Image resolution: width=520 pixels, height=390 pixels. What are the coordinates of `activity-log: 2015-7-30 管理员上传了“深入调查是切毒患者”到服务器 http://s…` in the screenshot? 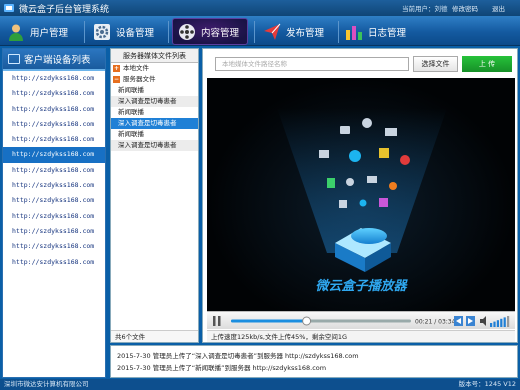 It's located at (314, 361).